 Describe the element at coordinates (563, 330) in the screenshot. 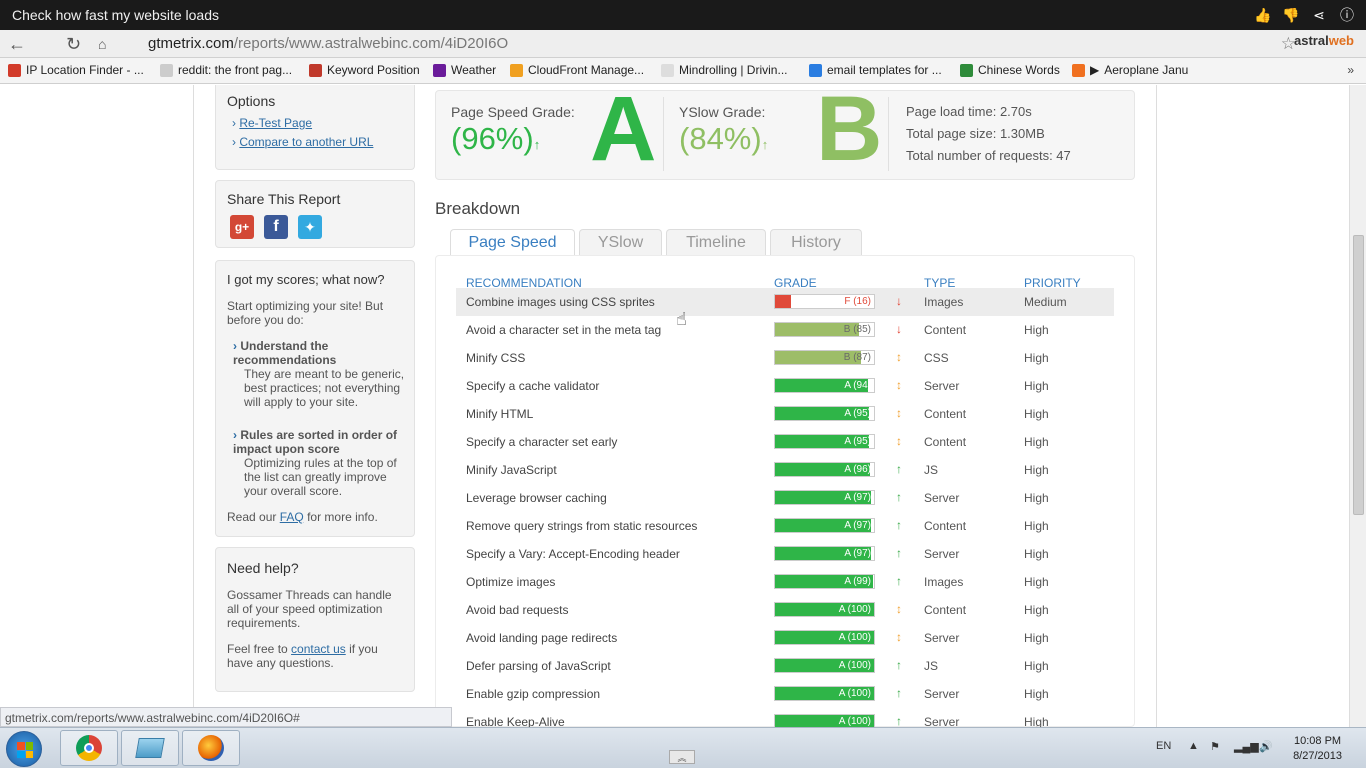

I see `recommendation-cell: Avoid a character set in the meta tag` at that location.